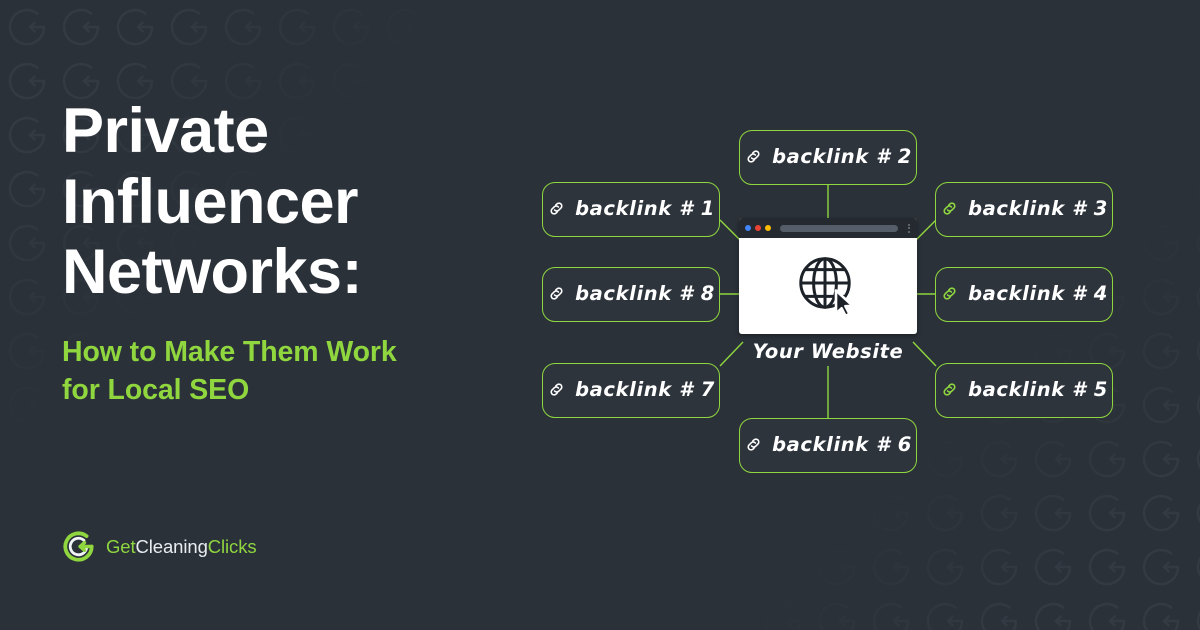  Describe the element at coordinates (1038, 389) in the screenshot. I see `backlink-node-label: backlink # 5` at that location.